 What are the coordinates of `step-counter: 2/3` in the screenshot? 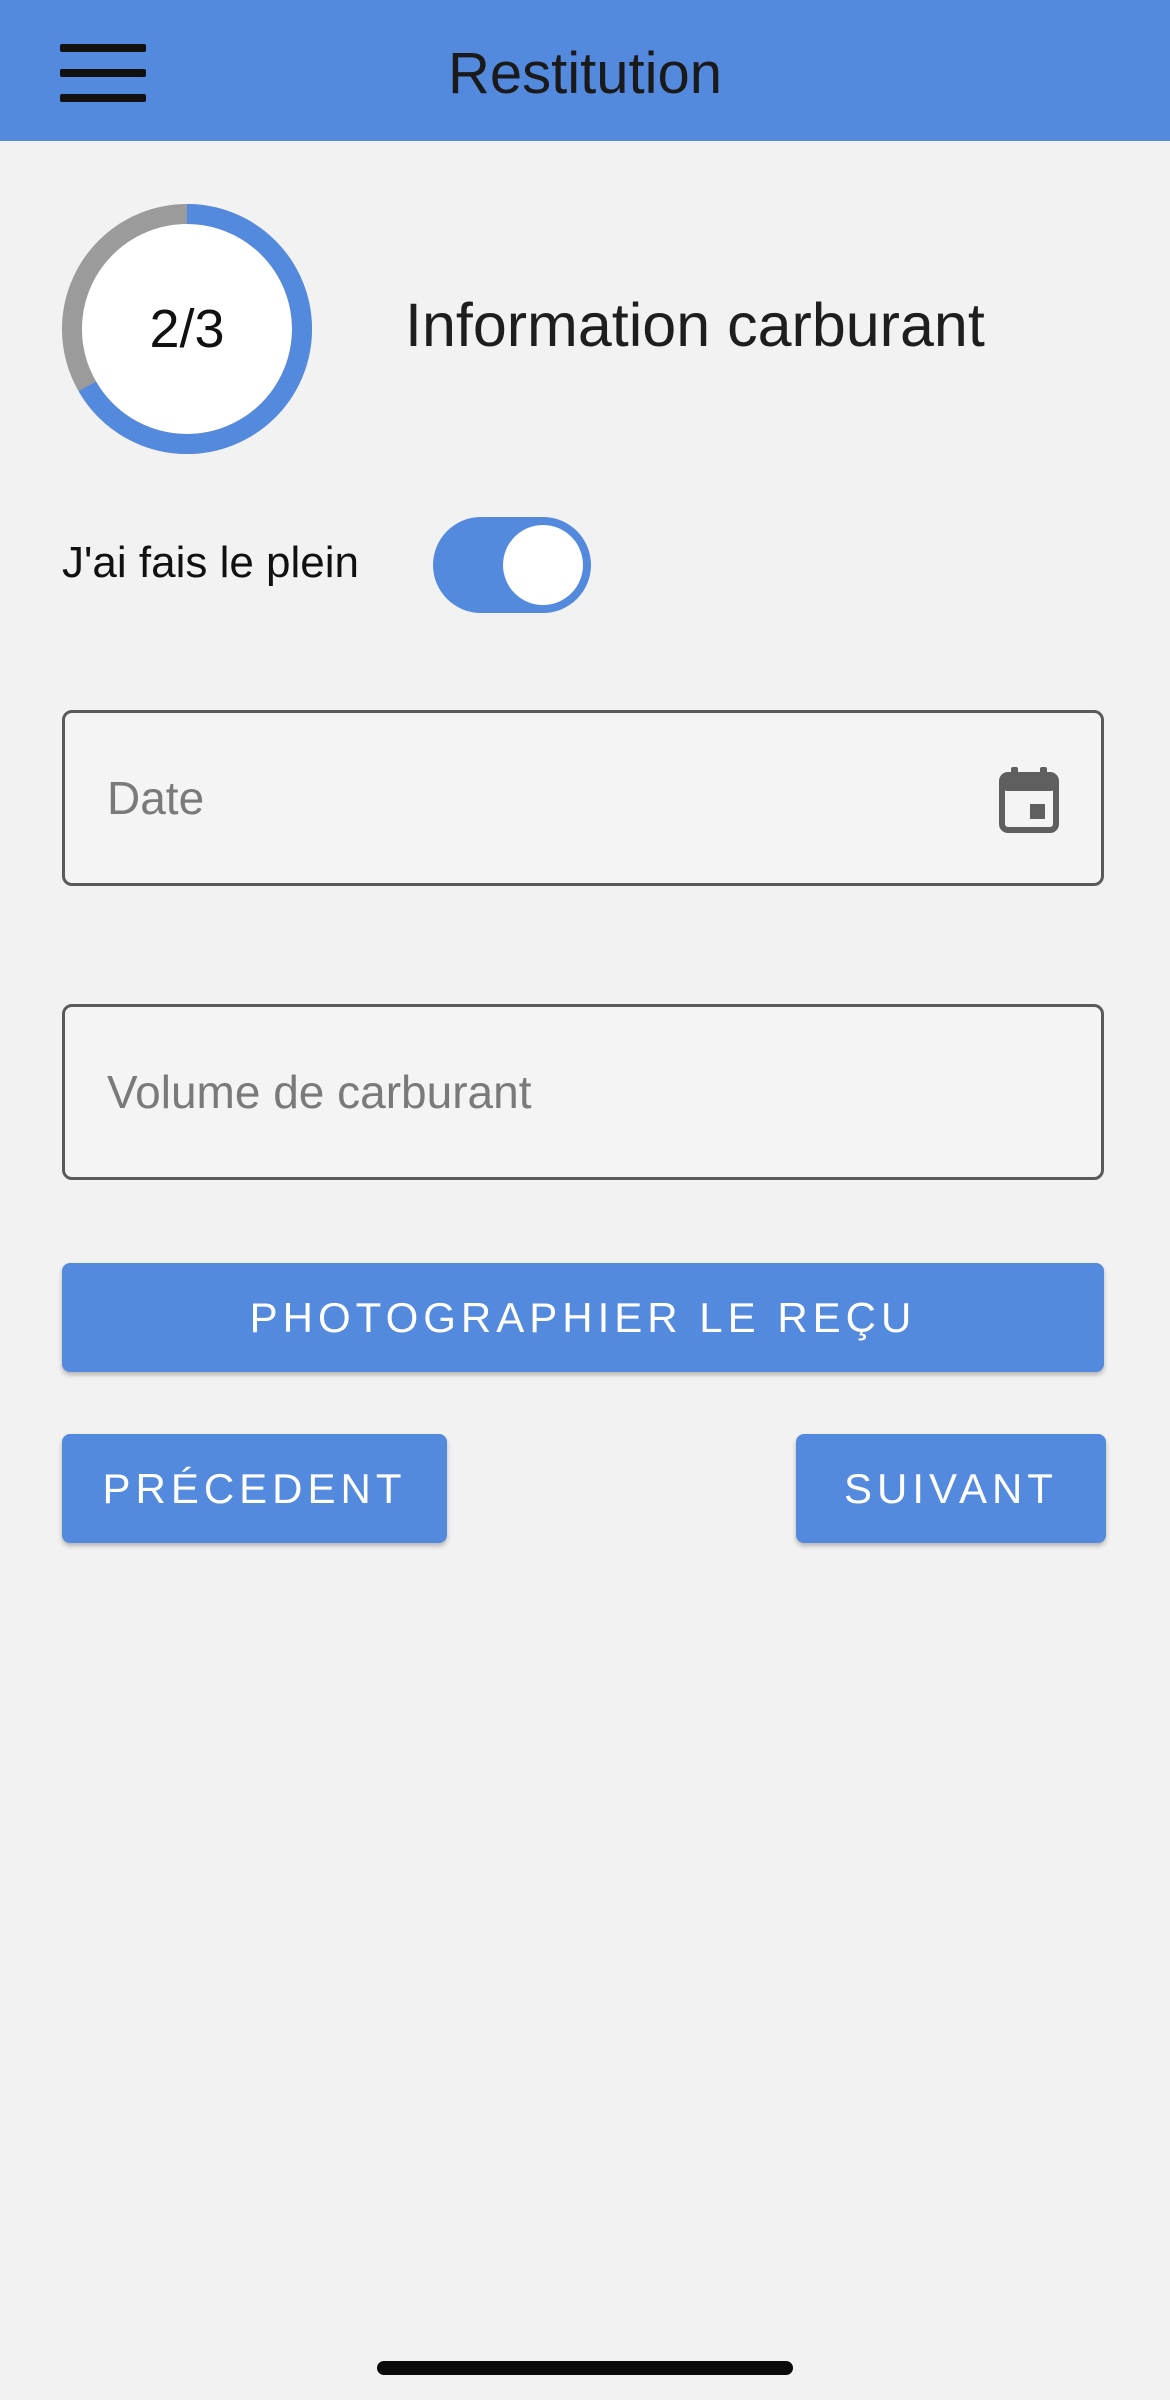 It's located at (187, 329).